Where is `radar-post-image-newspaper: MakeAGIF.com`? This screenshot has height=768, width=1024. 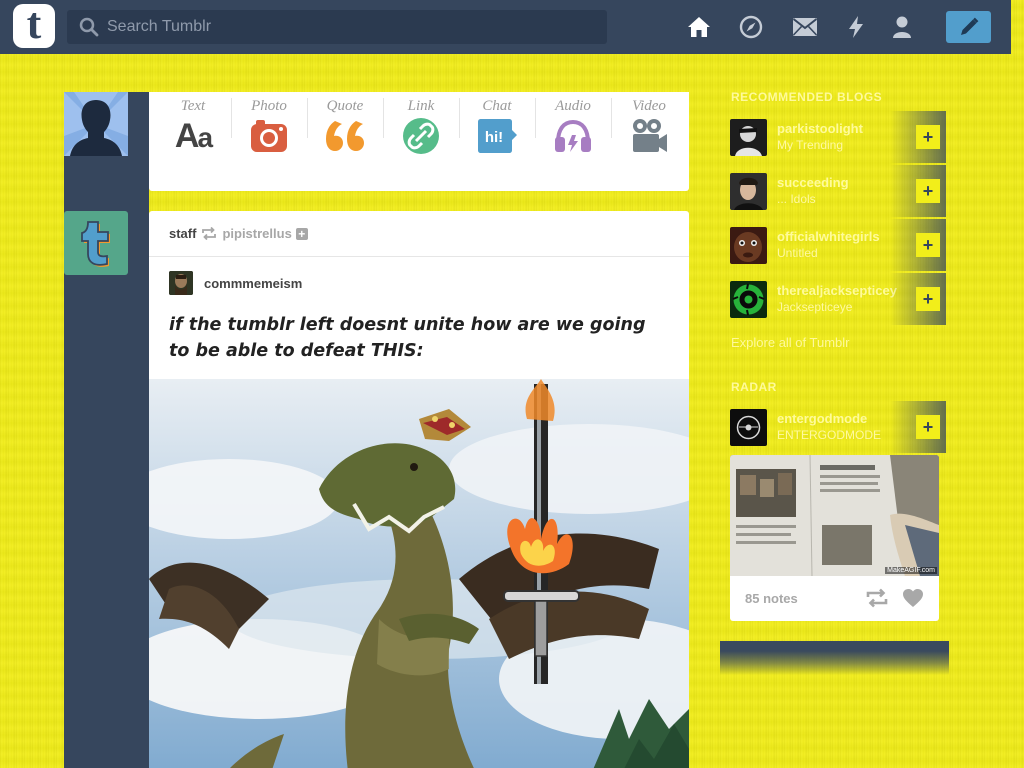 radar-post-image-newspaper: MakeAGIF.com is located at coordinates (834, 515).